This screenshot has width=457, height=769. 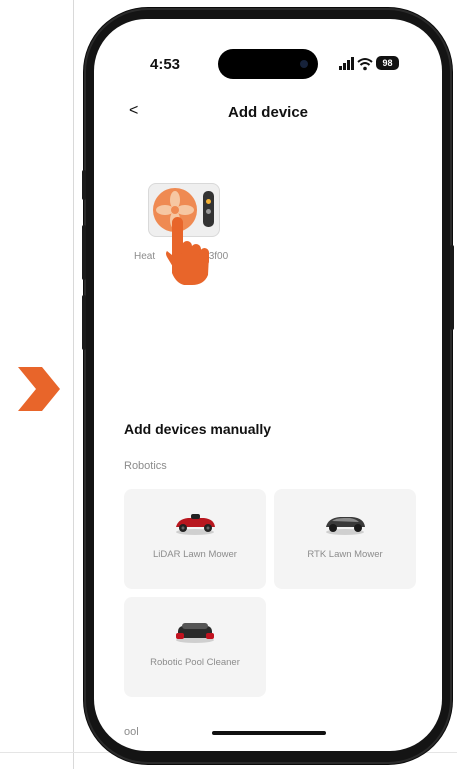 What do you see at coordinates (195, 662) in the screenshot?
I see `device-card-label: Robotic Pool Cleaner` at bounding box center [195, 662].